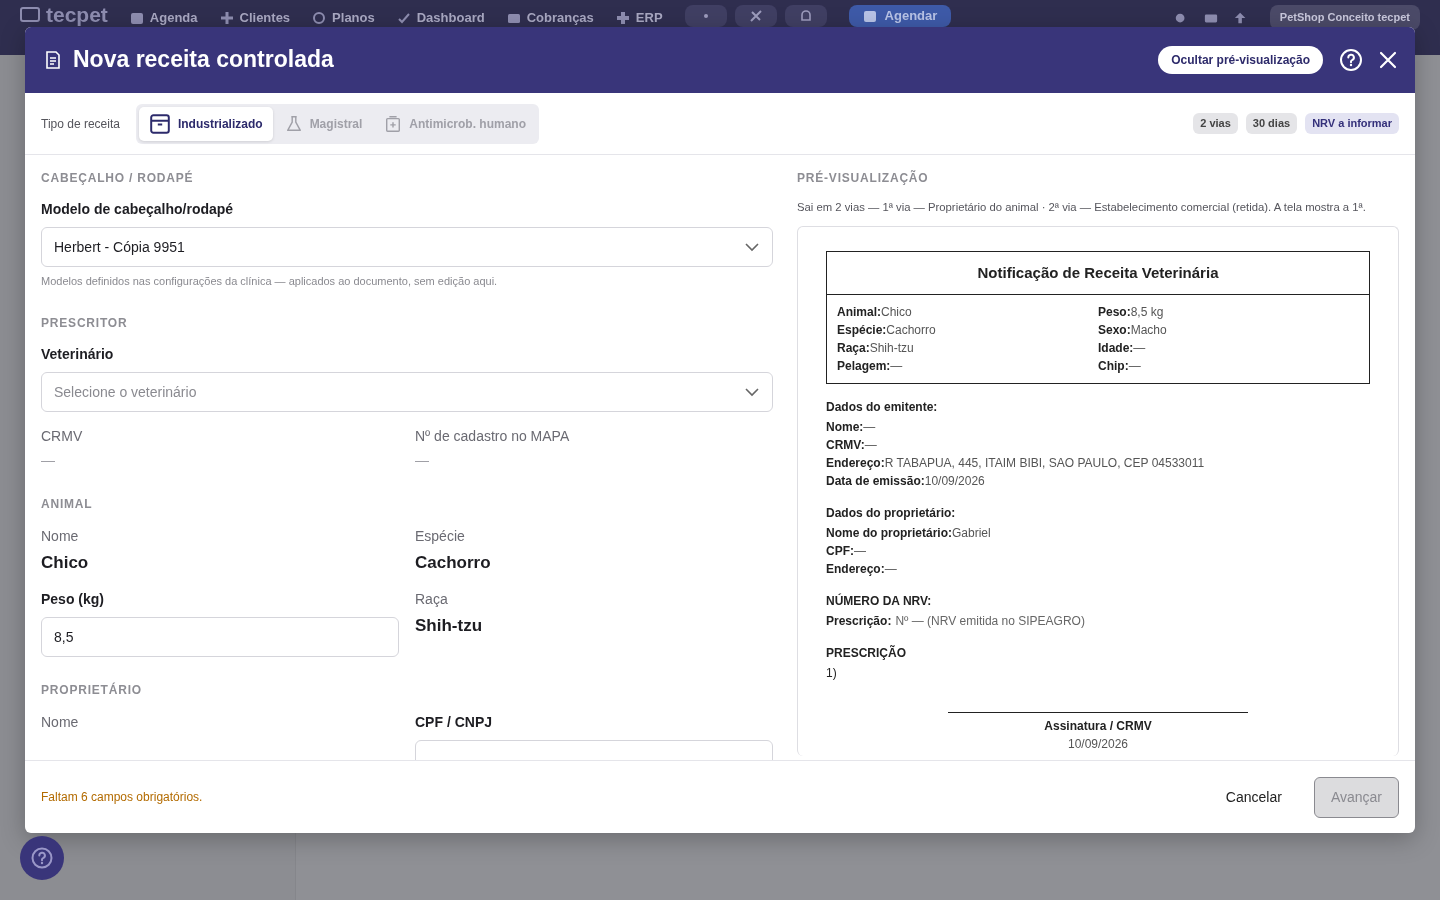 This screenshot has width=1440, height=900. What do you see at coordinates (869, 16) in the screenshot?
I see `calendar-icon` at bounding box center [869, 16].